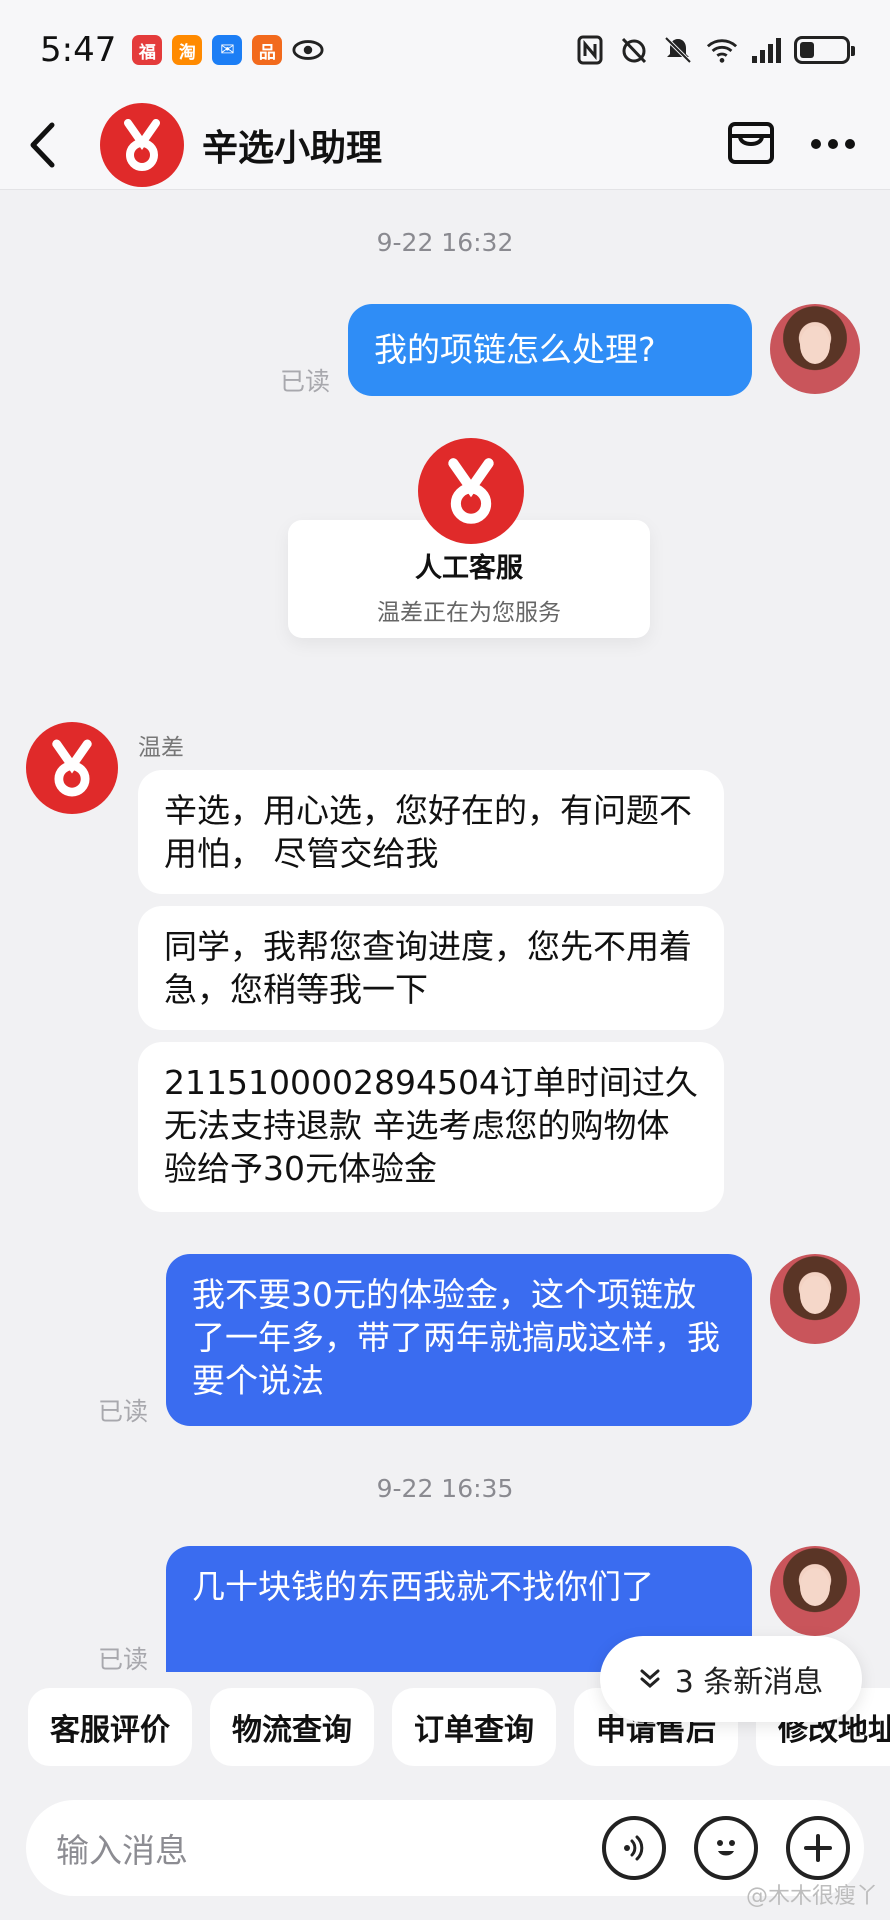 The height and width of the screenshot is (1920, 890). I want to click on lucky-app-icon: 福, so click(147, 50).